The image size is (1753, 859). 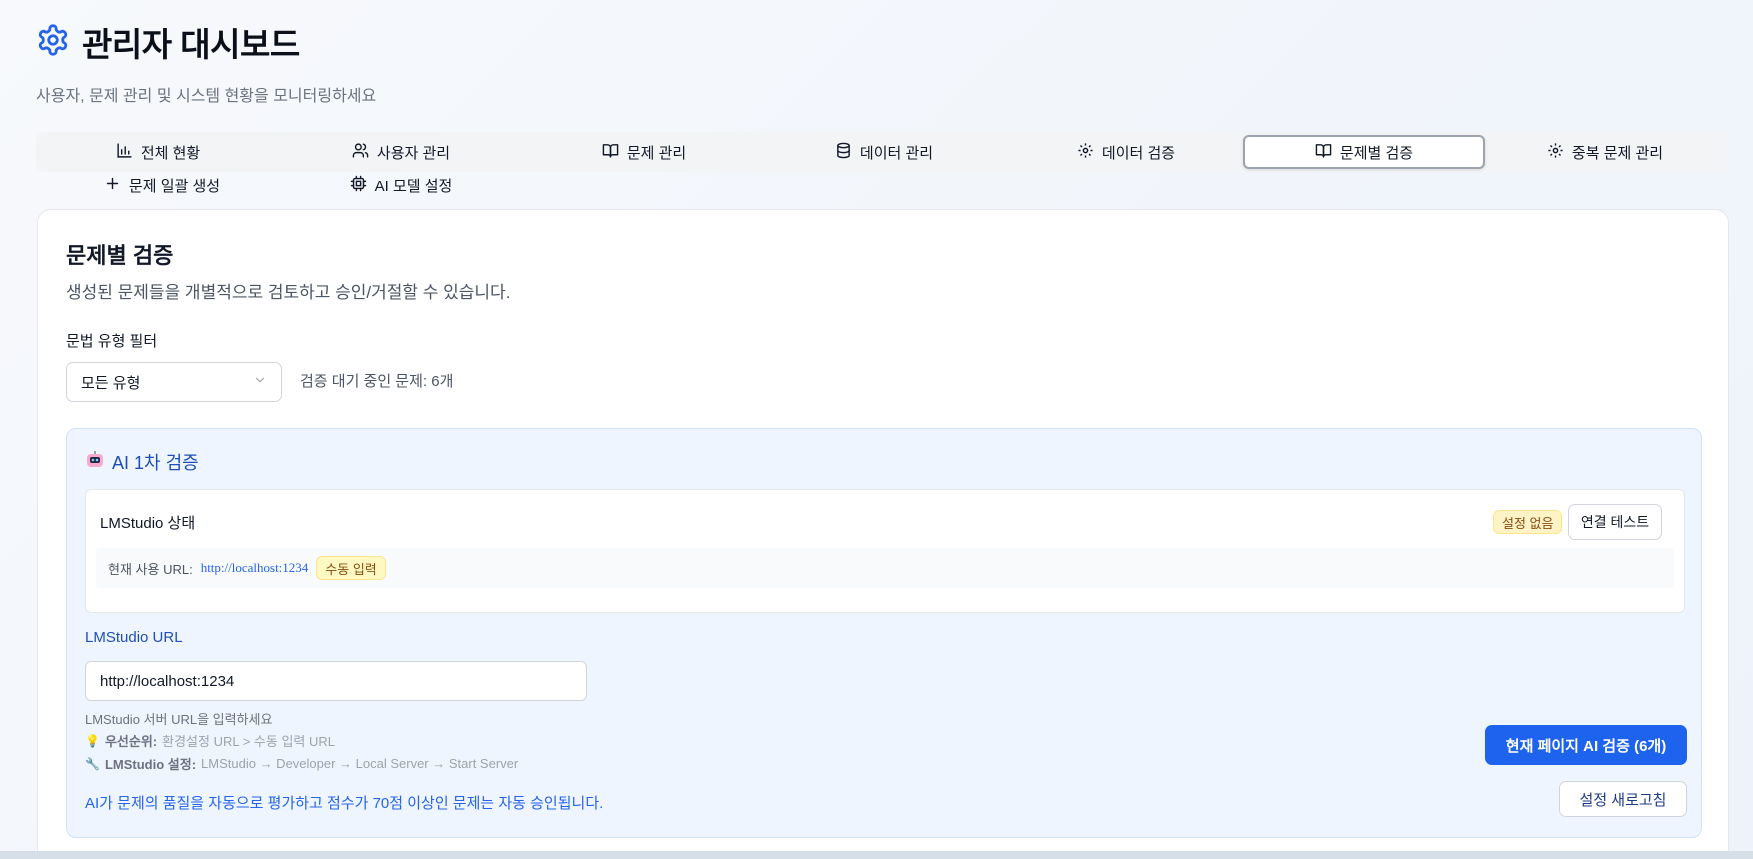 What do you see at coordinates (95, 462) in the screenshot?
I see `robot-icon` at bounding box center [95, 462].